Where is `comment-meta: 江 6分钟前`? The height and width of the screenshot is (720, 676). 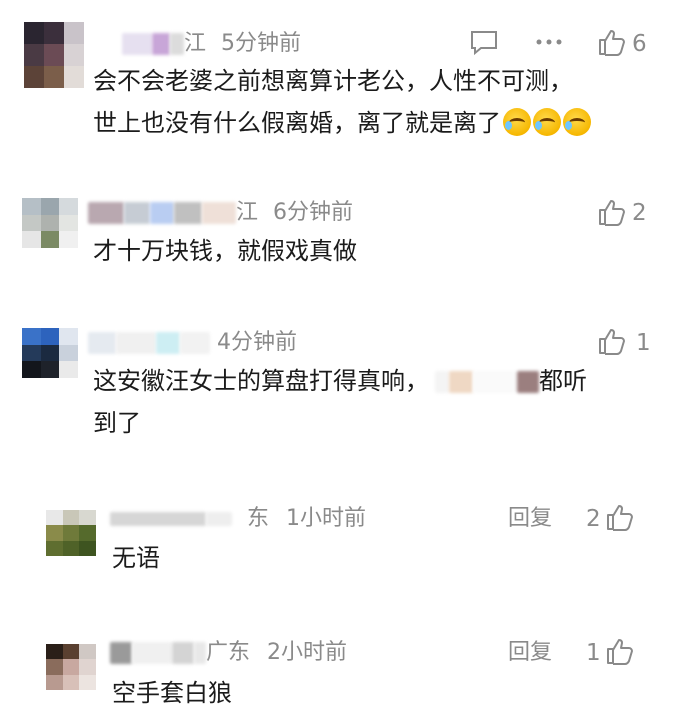 comment-meta: 江 6分钟前 is located at coordinates (220, 213).